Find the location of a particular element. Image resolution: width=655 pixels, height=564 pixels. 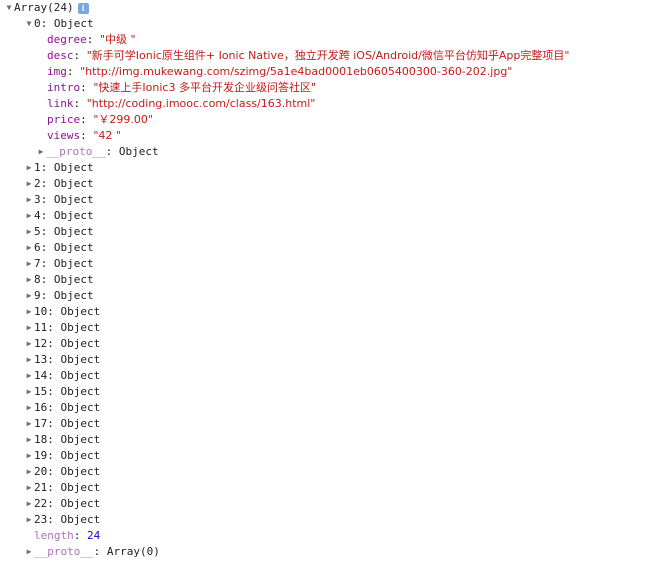

array-item-0-row: ▼ 0: Object is located at coordinates (59, 24).